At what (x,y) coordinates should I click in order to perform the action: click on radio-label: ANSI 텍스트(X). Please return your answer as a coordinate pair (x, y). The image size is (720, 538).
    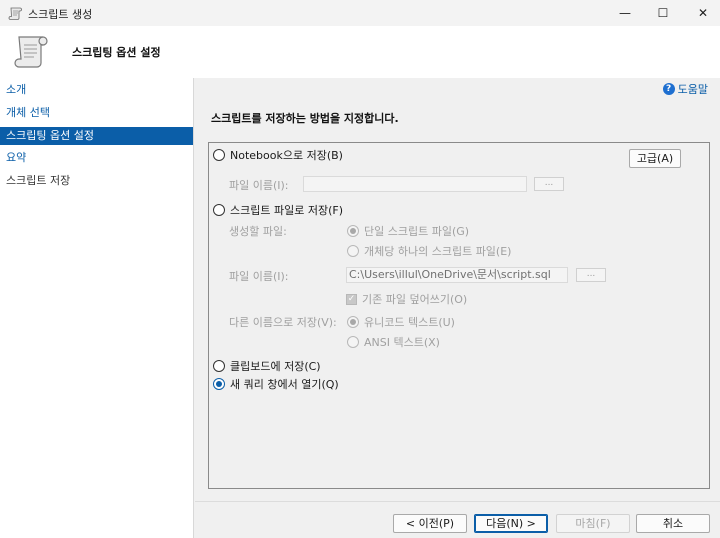
    Looking at the image, I should click on (402, 342).